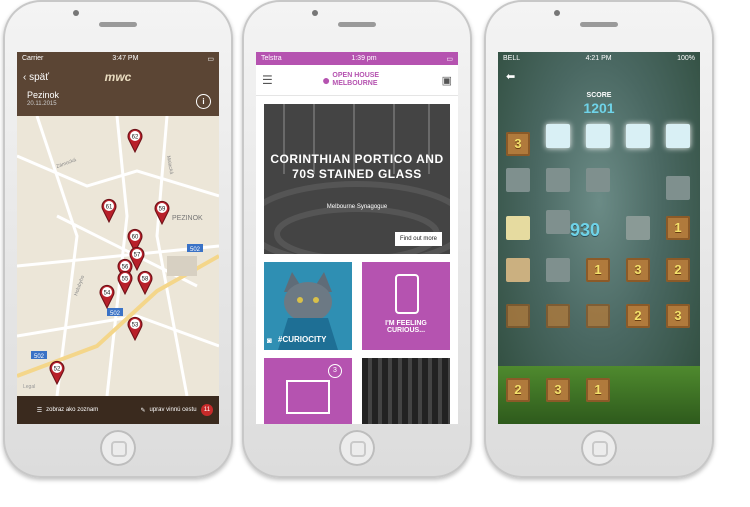  I want to click on carrier-label: Telstra, so click(271, 58).